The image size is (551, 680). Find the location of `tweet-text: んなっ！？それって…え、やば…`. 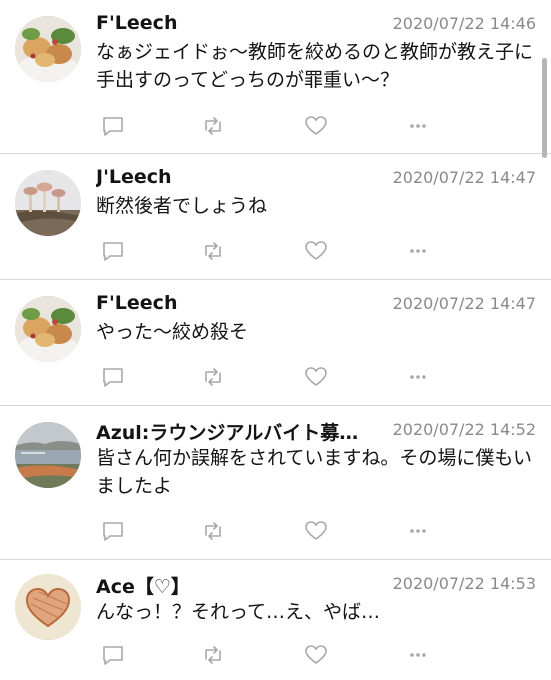

tweet-text: んなっ！？それって…え、やば… is located at coordinates (238, 612).